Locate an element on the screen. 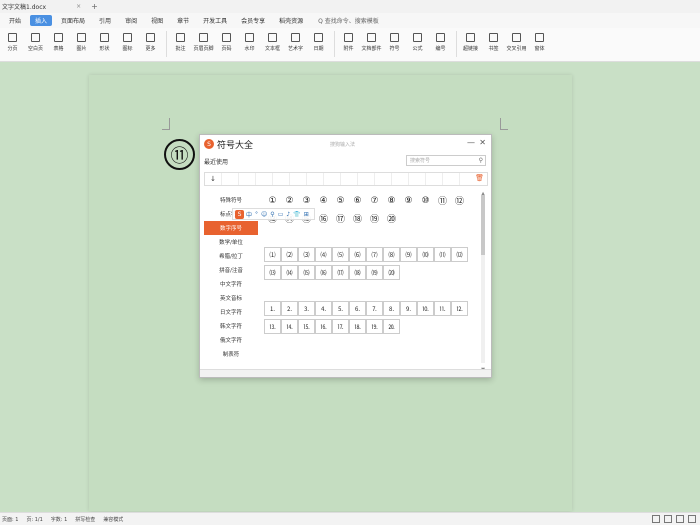 Image resolution: width=700 pixels, height=525 pixels. symbol-cell: ④ is located at coordinates (323, 200).